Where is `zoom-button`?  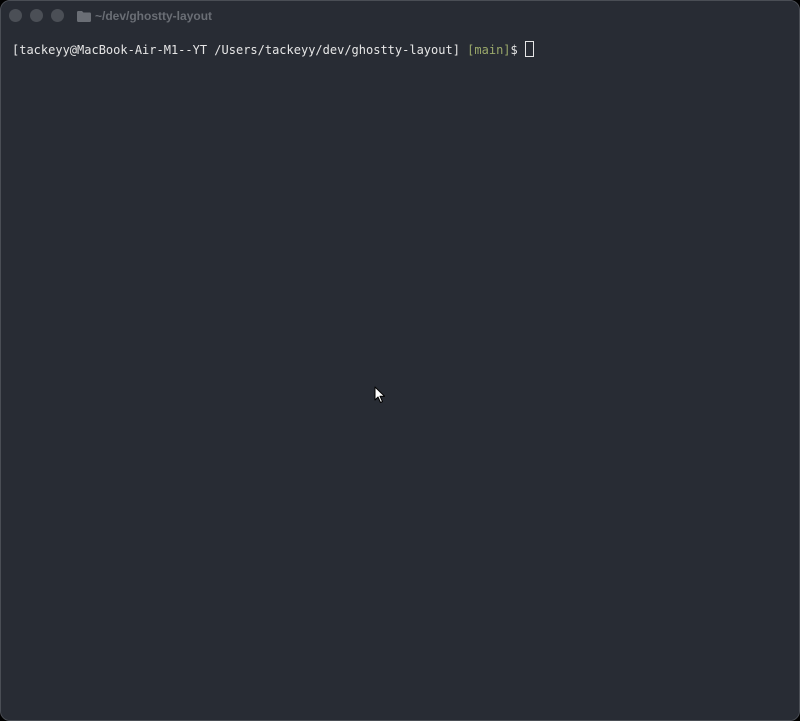 zoom-button is located at coordinates (57, 15).